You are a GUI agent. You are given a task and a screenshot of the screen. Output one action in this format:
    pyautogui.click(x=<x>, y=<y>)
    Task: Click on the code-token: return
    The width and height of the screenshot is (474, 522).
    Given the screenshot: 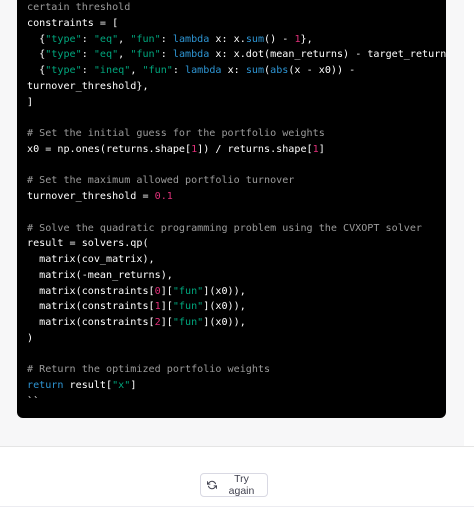 What is the action you would take?
    pyautogui.click(x=45, y=385)
    